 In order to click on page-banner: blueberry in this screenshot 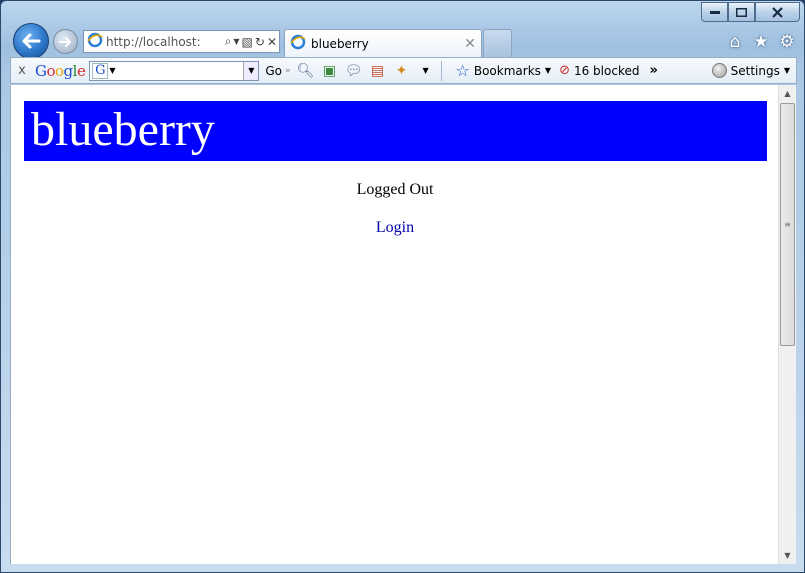, I will do `click(395, 131)`.